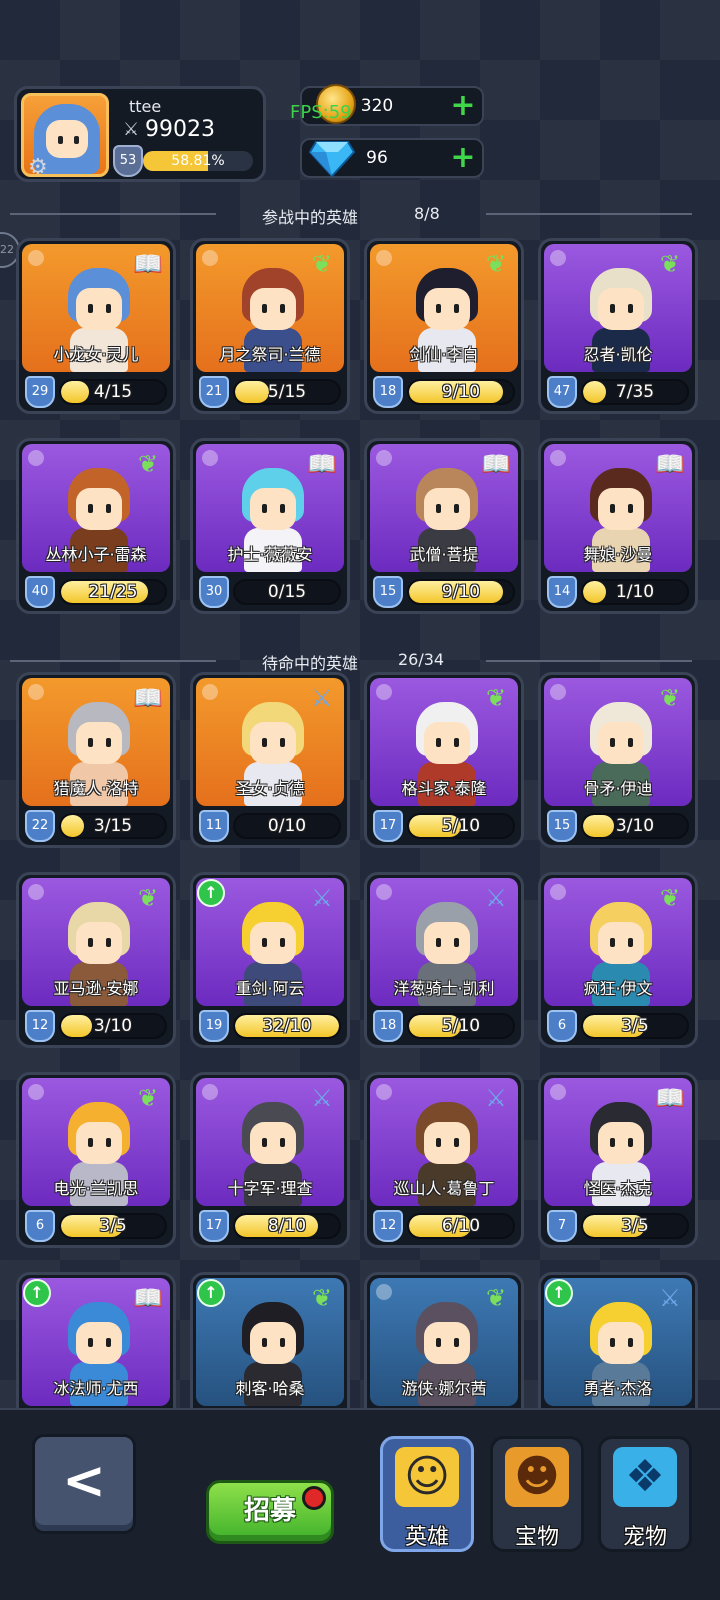 This screenshot has height=1600, width=720. What do you see at coordinates (270, 354) in the screenshot?
I see `hero-name: 月之祭司·兰德` at bounding box center [270, 354].